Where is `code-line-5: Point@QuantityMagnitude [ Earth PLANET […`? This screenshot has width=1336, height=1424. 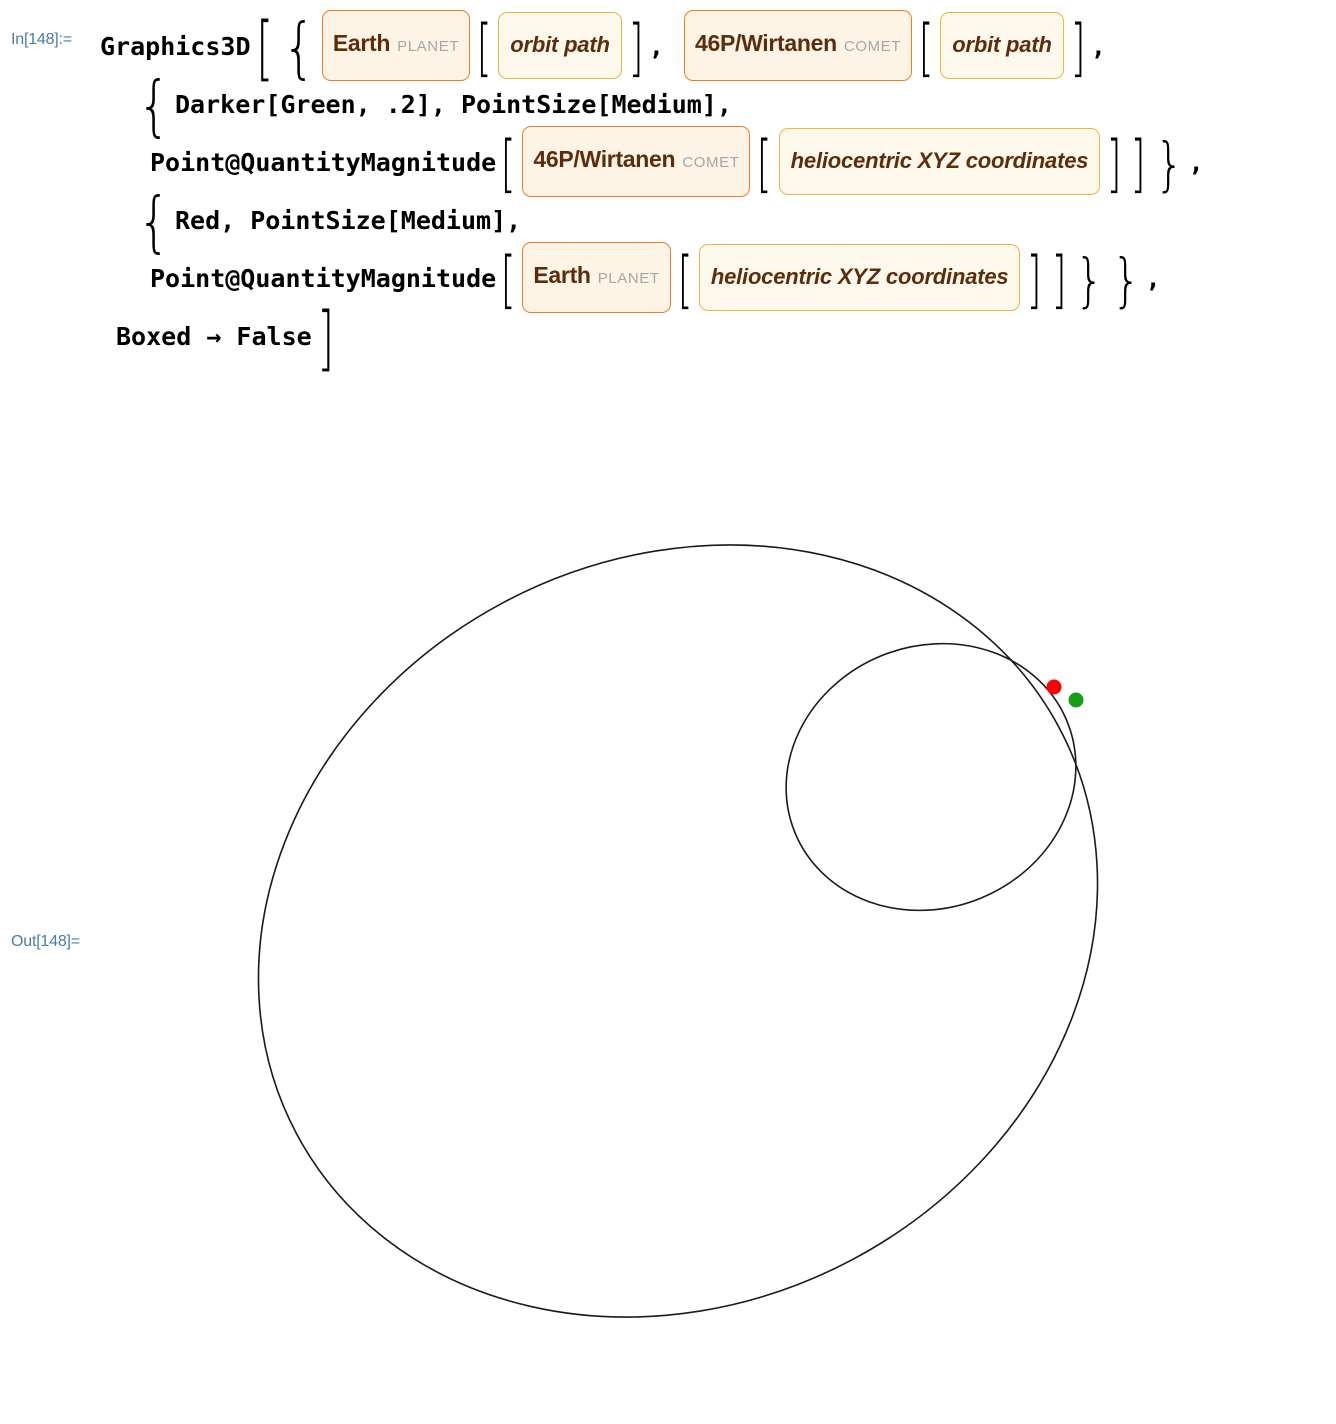
code-line-5: Point@QuantityMagnitude [ Earth PLANET [… is located at coordinates (715, 279).